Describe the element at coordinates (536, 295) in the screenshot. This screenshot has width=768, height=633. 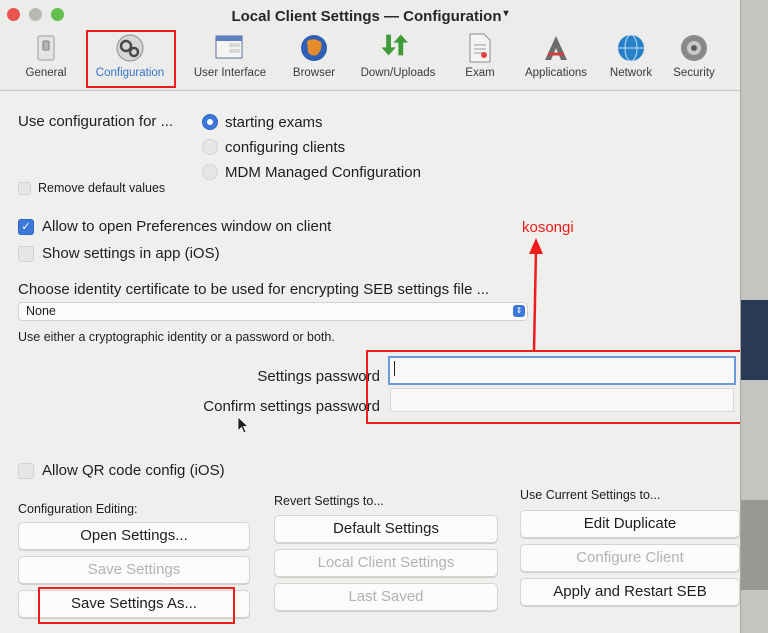
I see `annotation-arrow-icon` at that location.